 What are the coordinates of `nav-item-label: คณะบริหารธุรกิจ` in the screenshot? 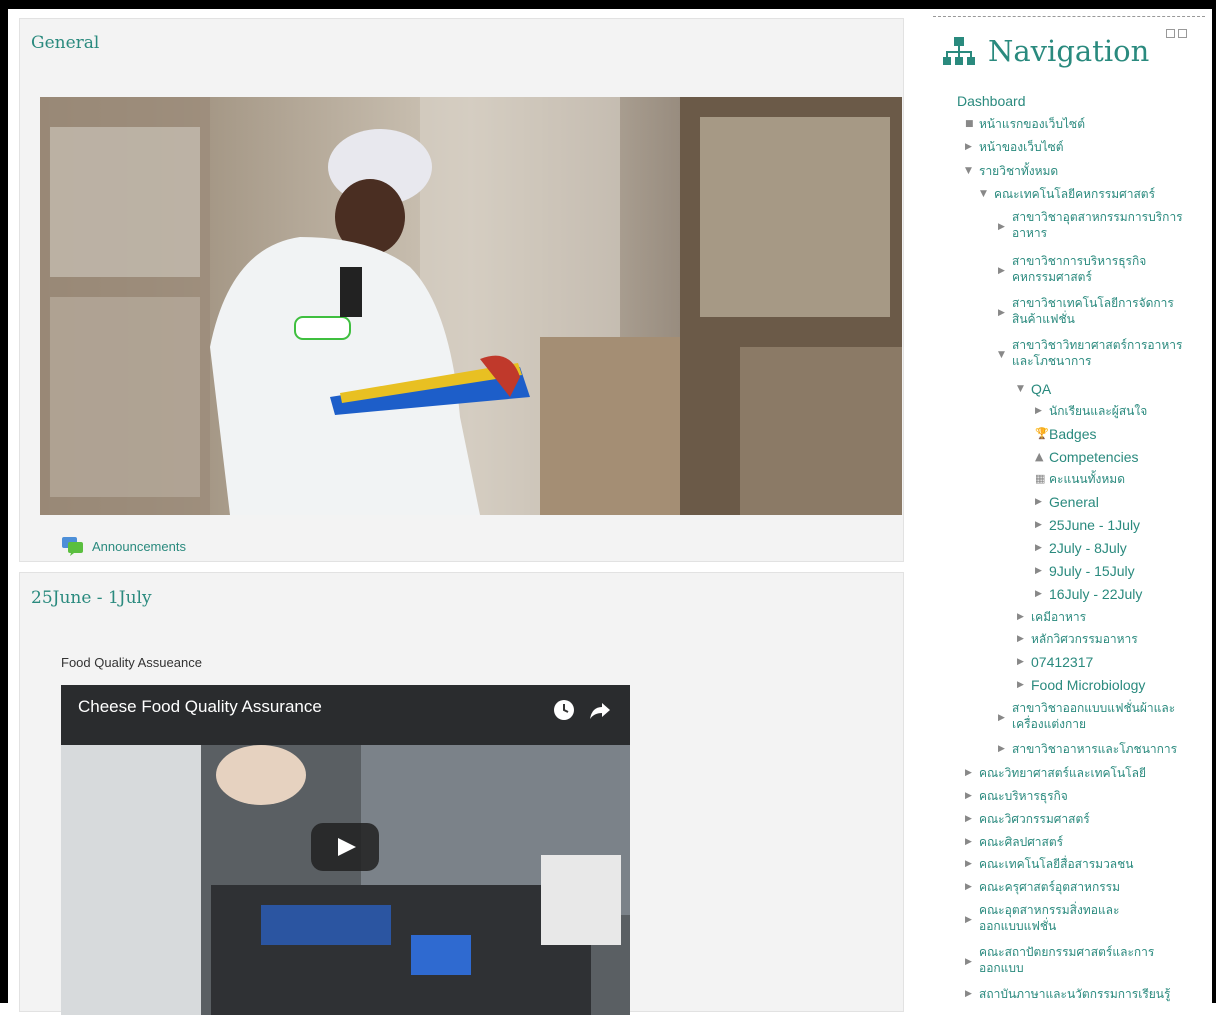 It's located at (1023, 796).